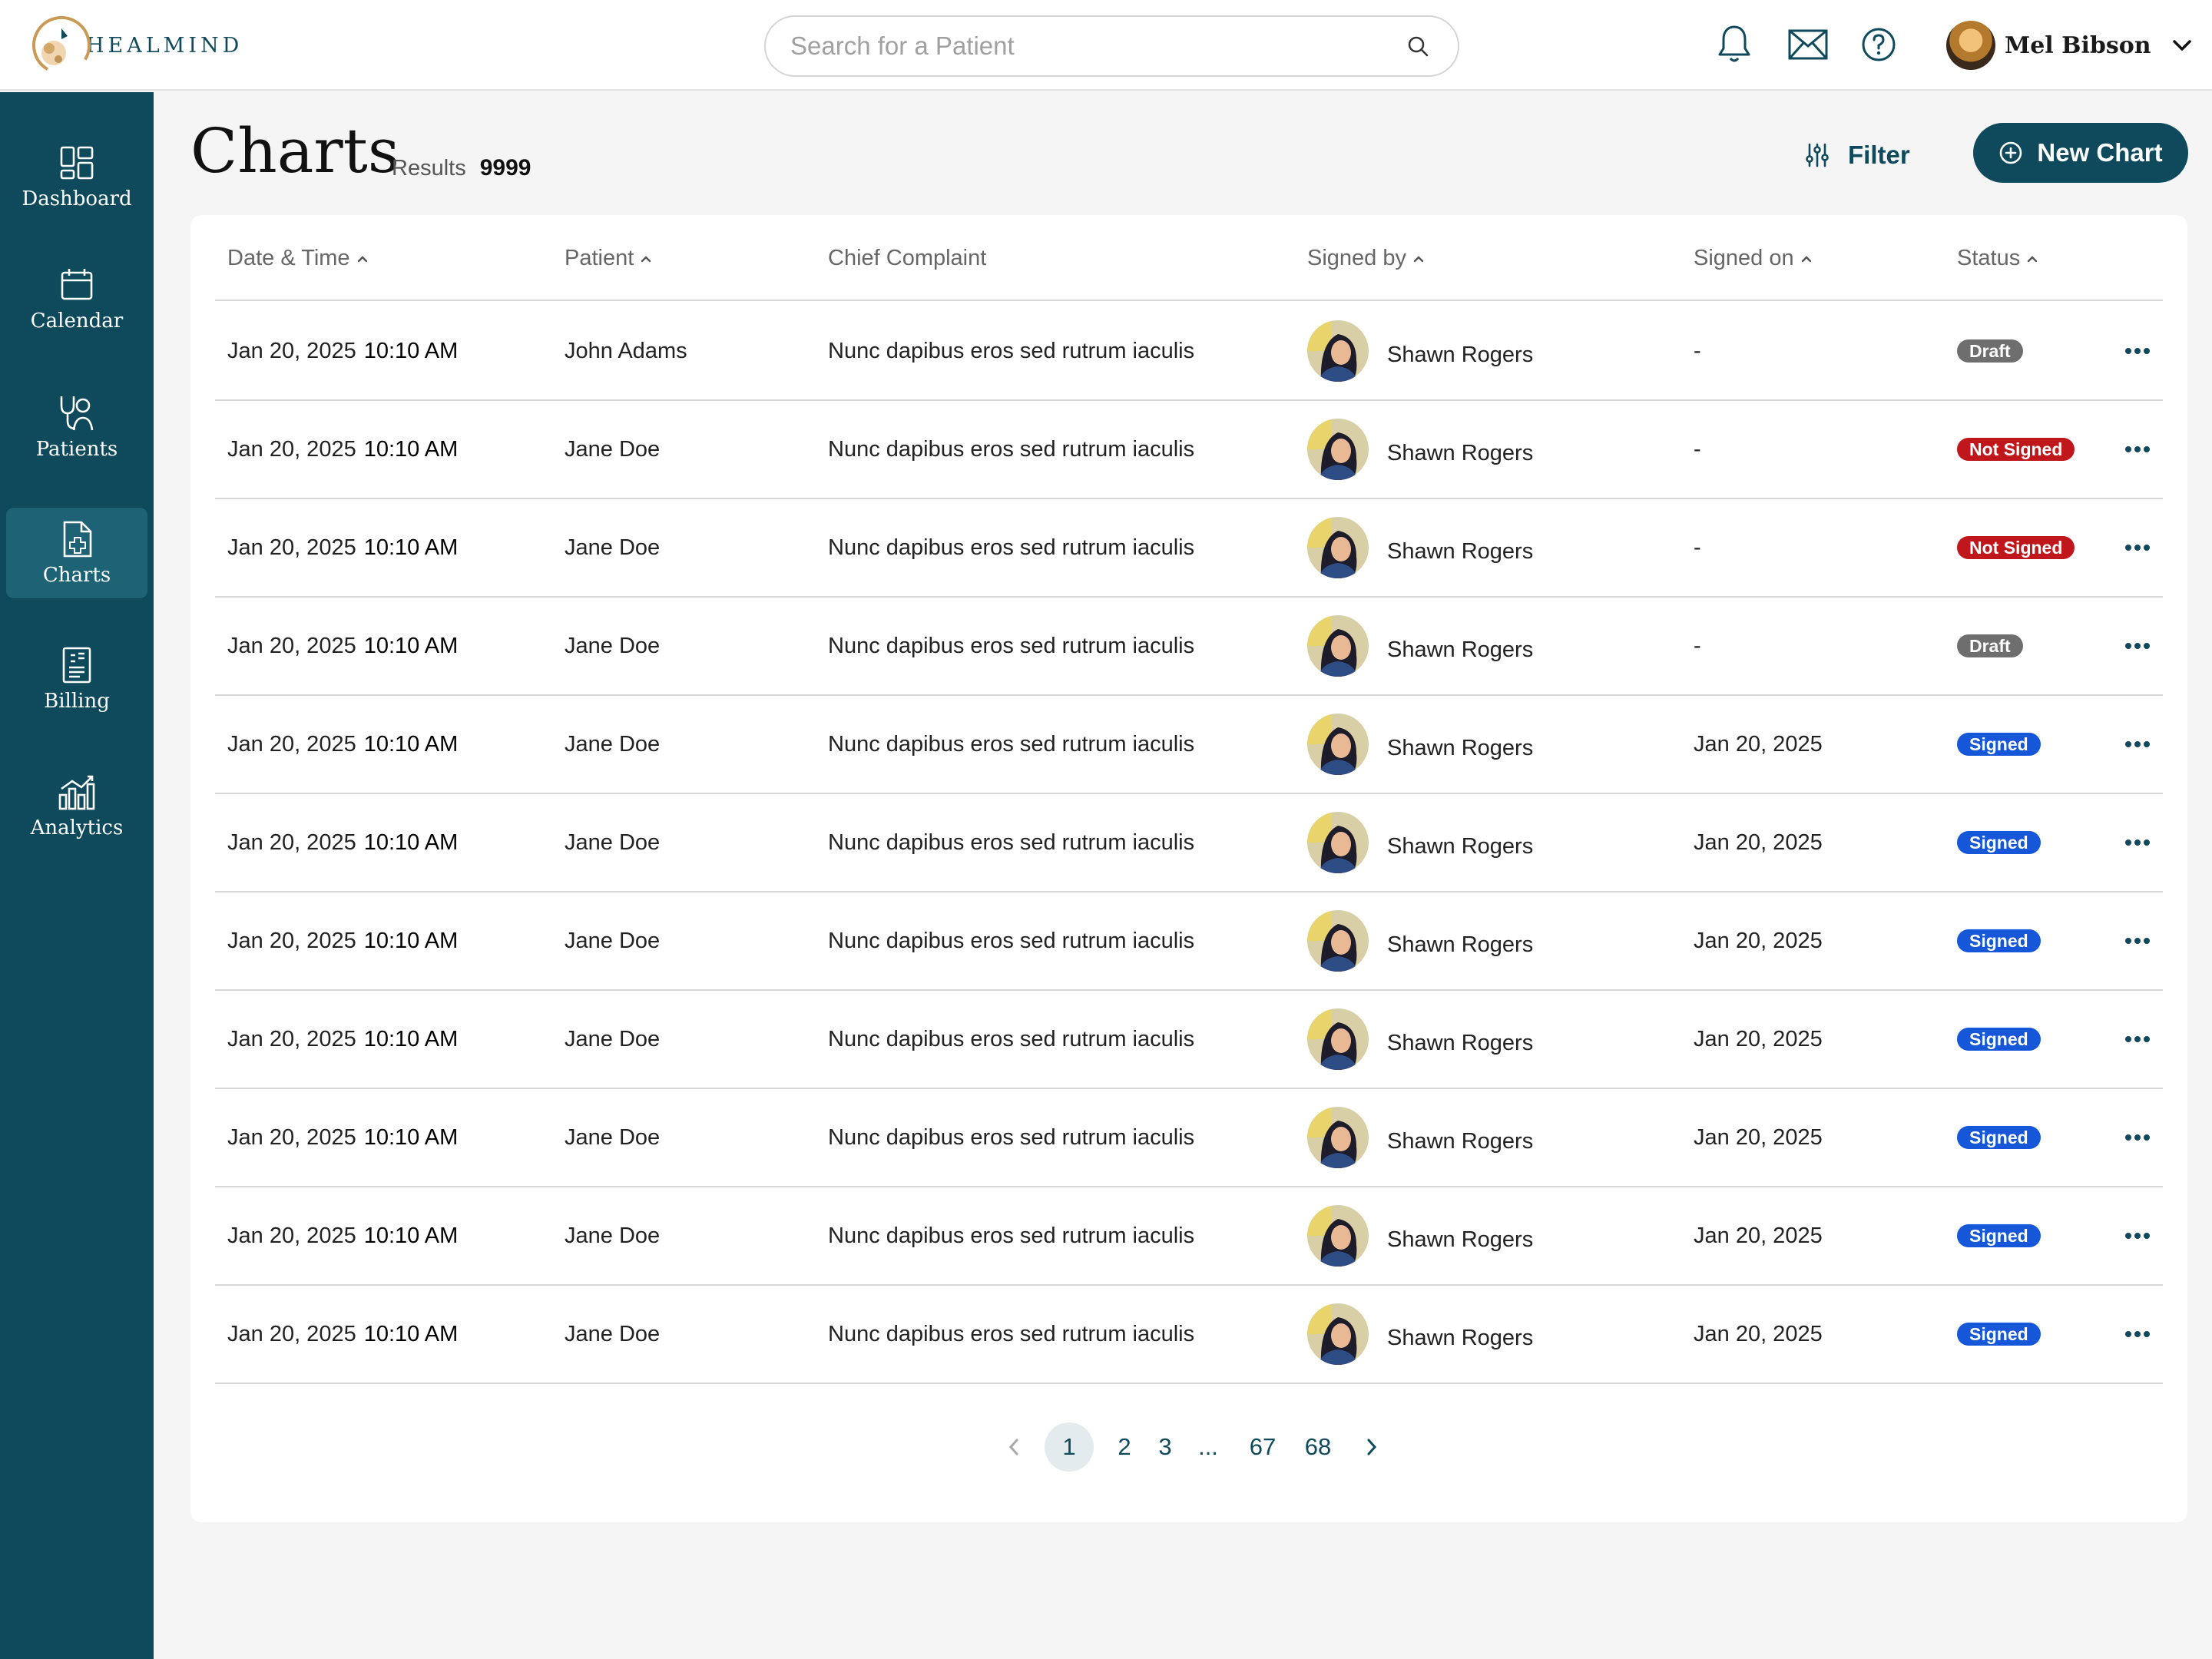 The image size is (2212, 1659). What do you see at coordinates (1372, 1447) in the screenshot?
I see `next-page-icon` at bounding box center [1372, 1447].